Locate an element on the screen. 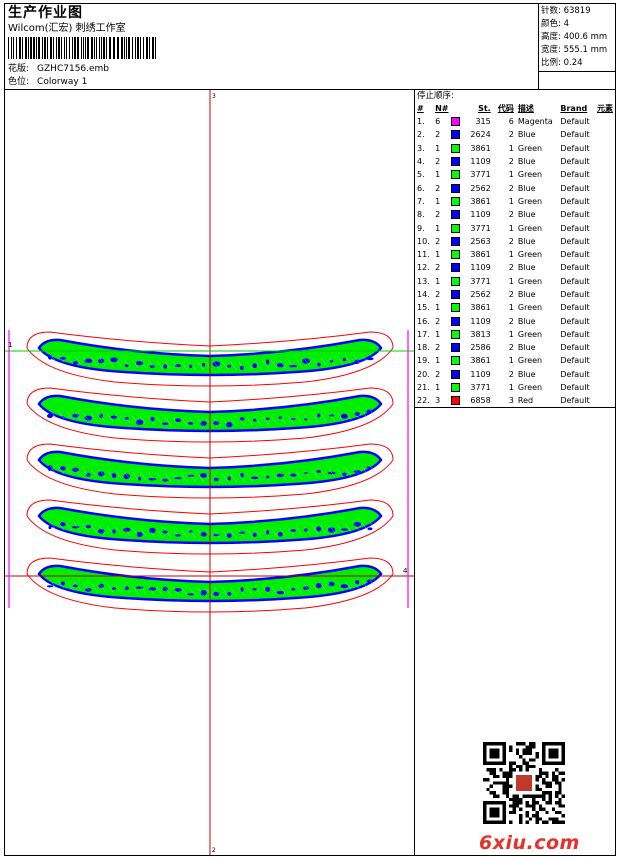  colorway-label: 色位: is located at coordinates (19, 82).